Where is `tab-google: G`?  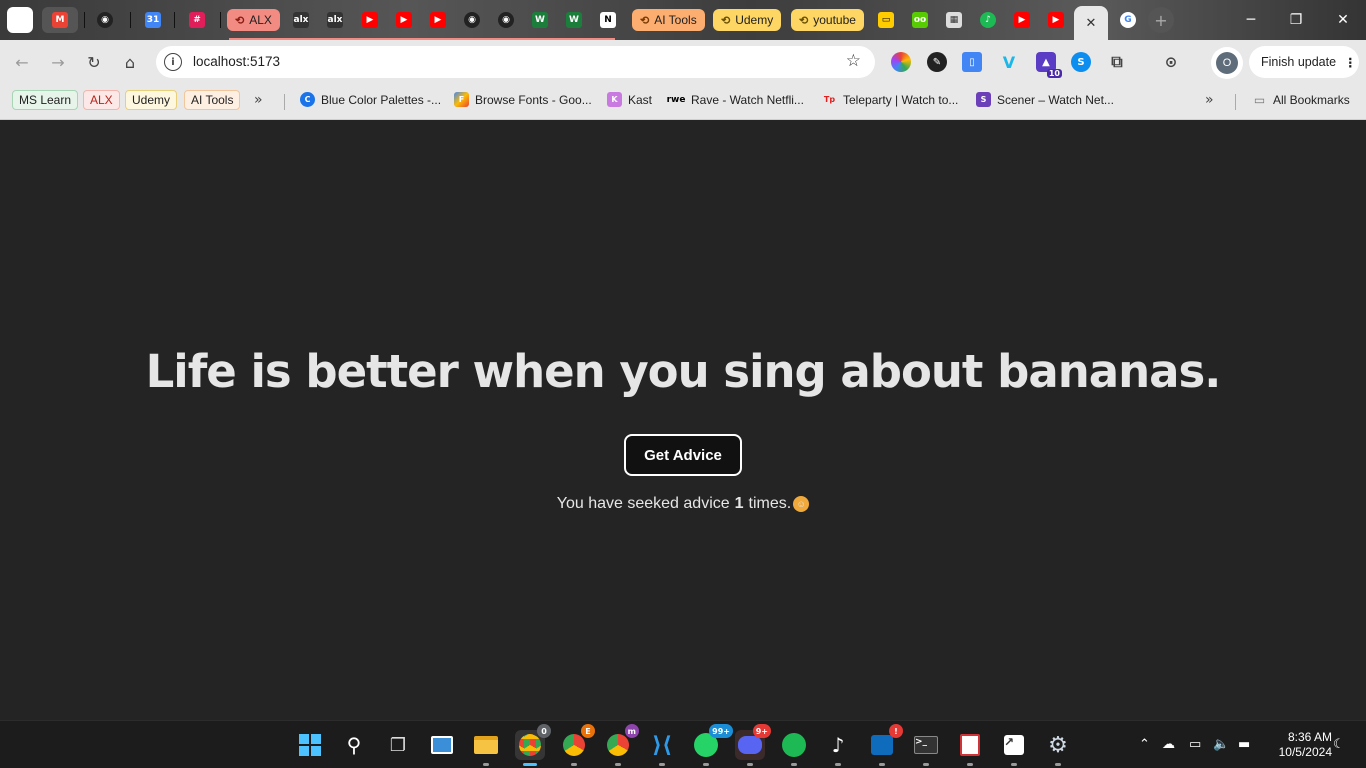 tab-google: G is located at coordinates (1128, 20).